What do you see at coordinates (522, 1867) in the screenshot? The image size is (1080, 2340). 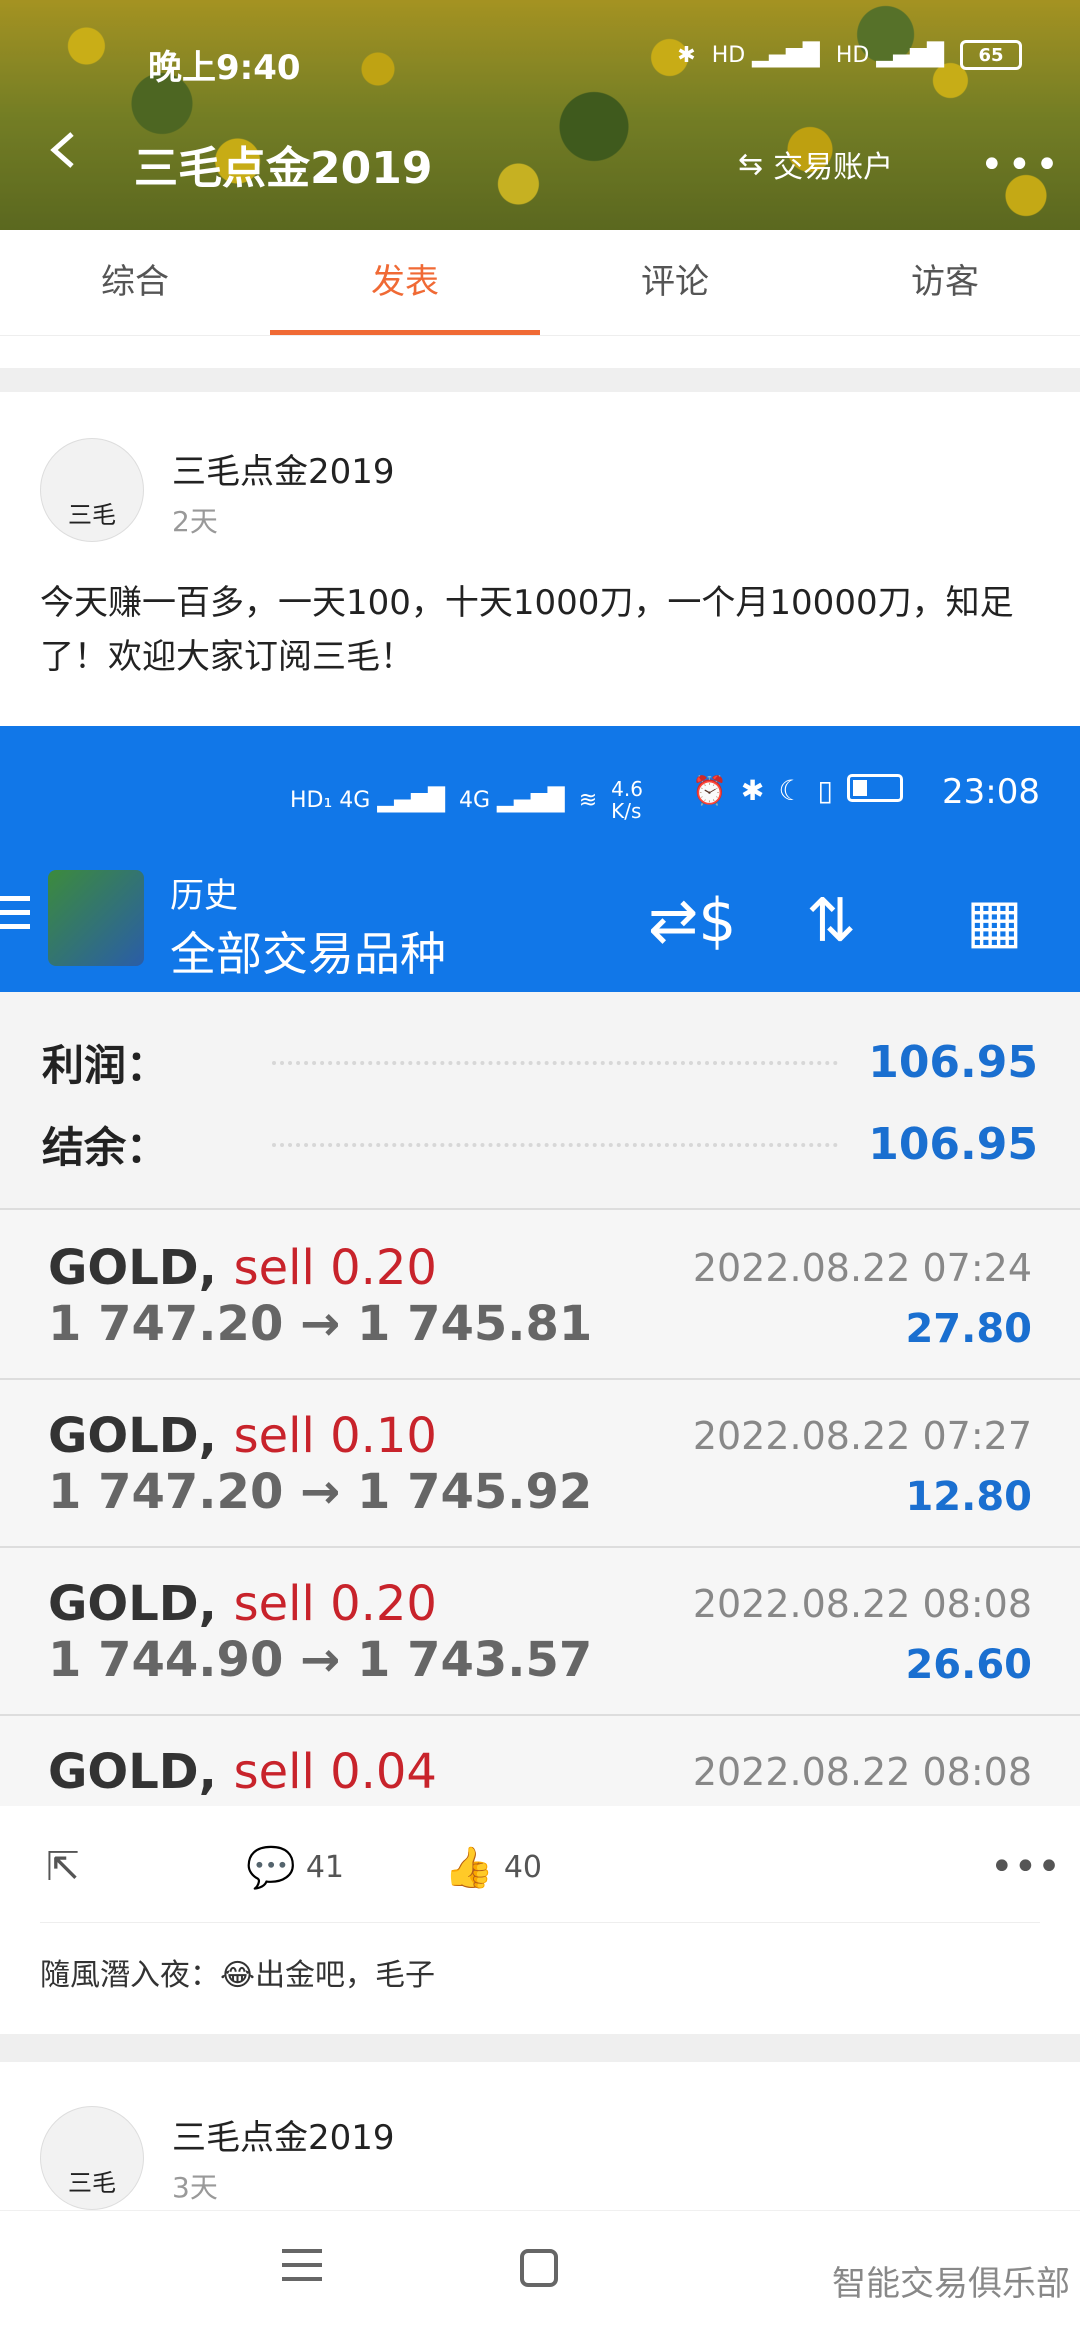 I see `like-count: 40` at bounding box center [522, 1867].